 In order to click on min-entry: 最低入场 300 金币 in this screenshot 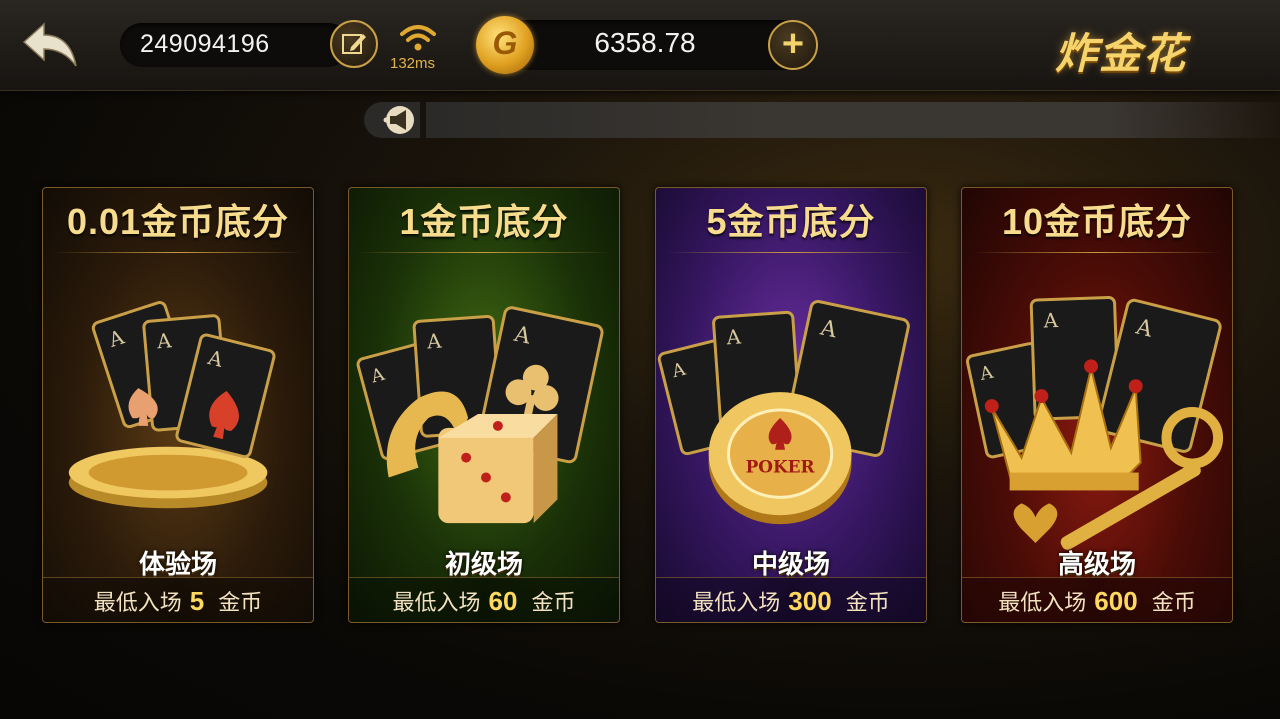, I will do `click(791, 599)`.